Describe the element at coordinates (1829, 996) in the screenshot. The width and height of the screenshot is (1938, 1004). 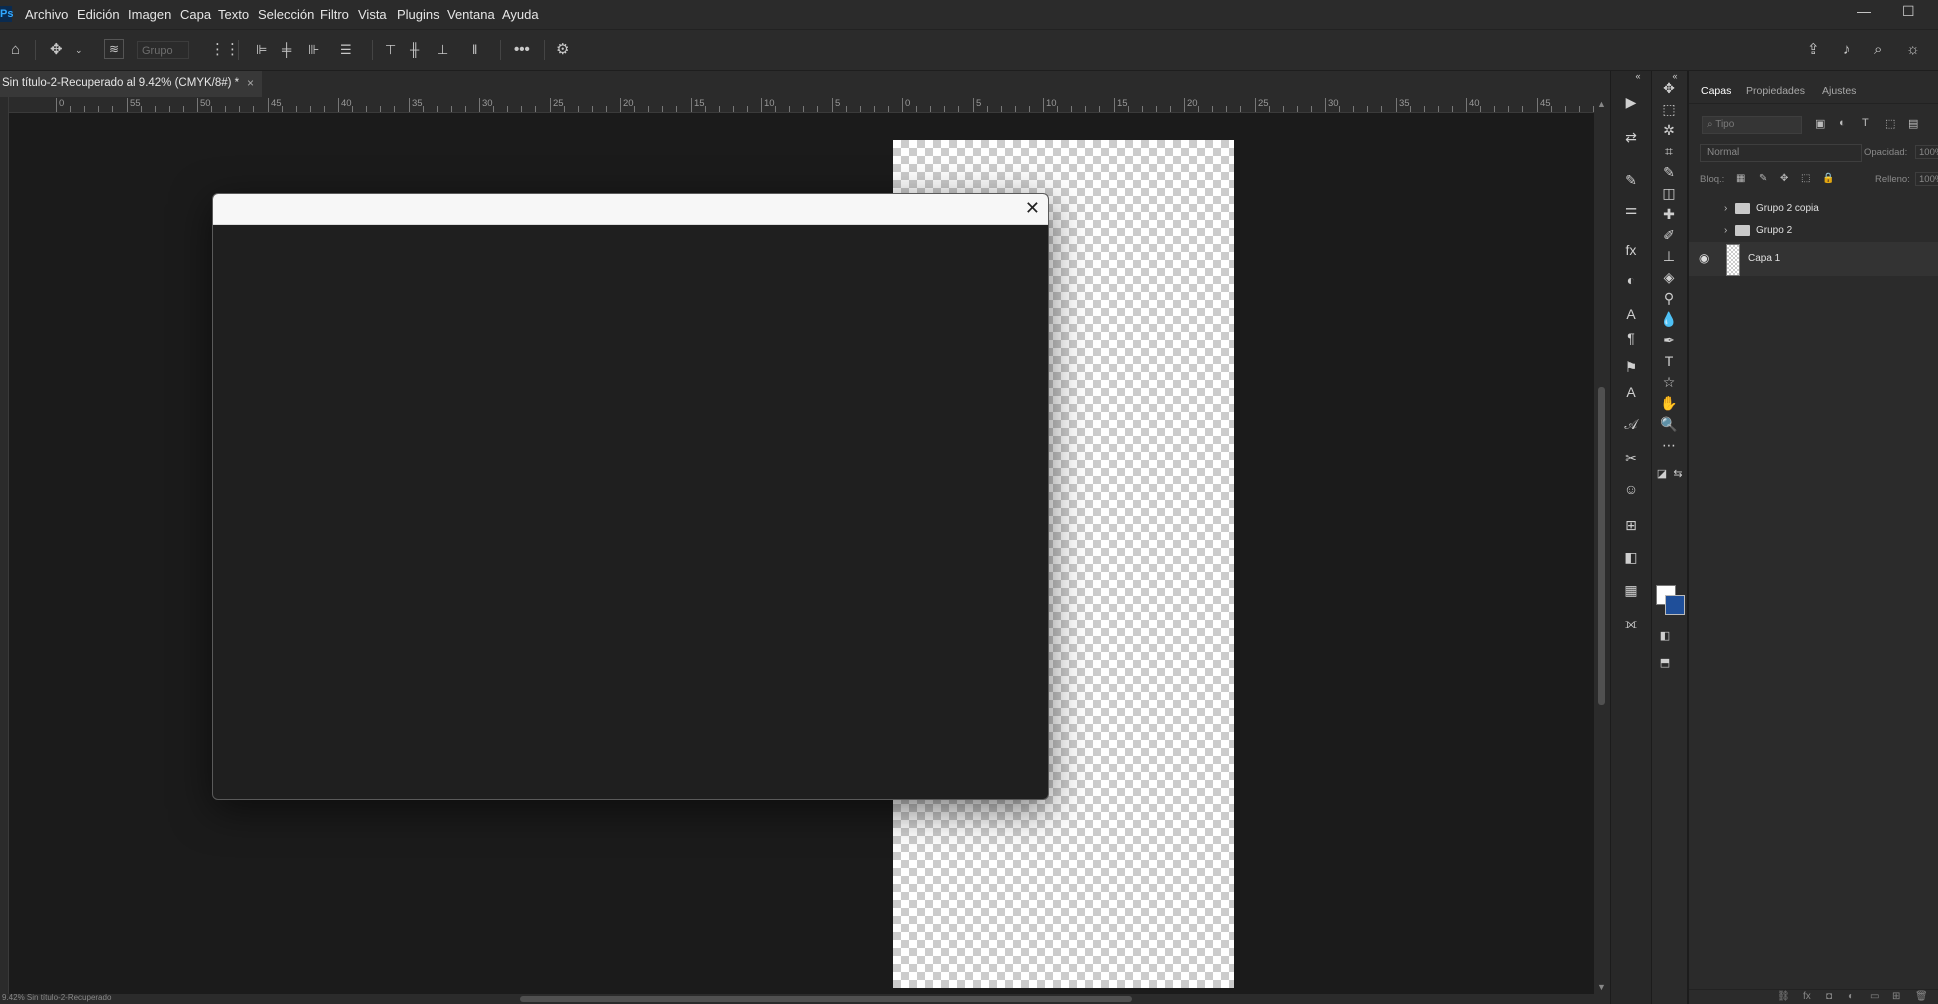
I see `add-mask-icon: ◘` at that location.